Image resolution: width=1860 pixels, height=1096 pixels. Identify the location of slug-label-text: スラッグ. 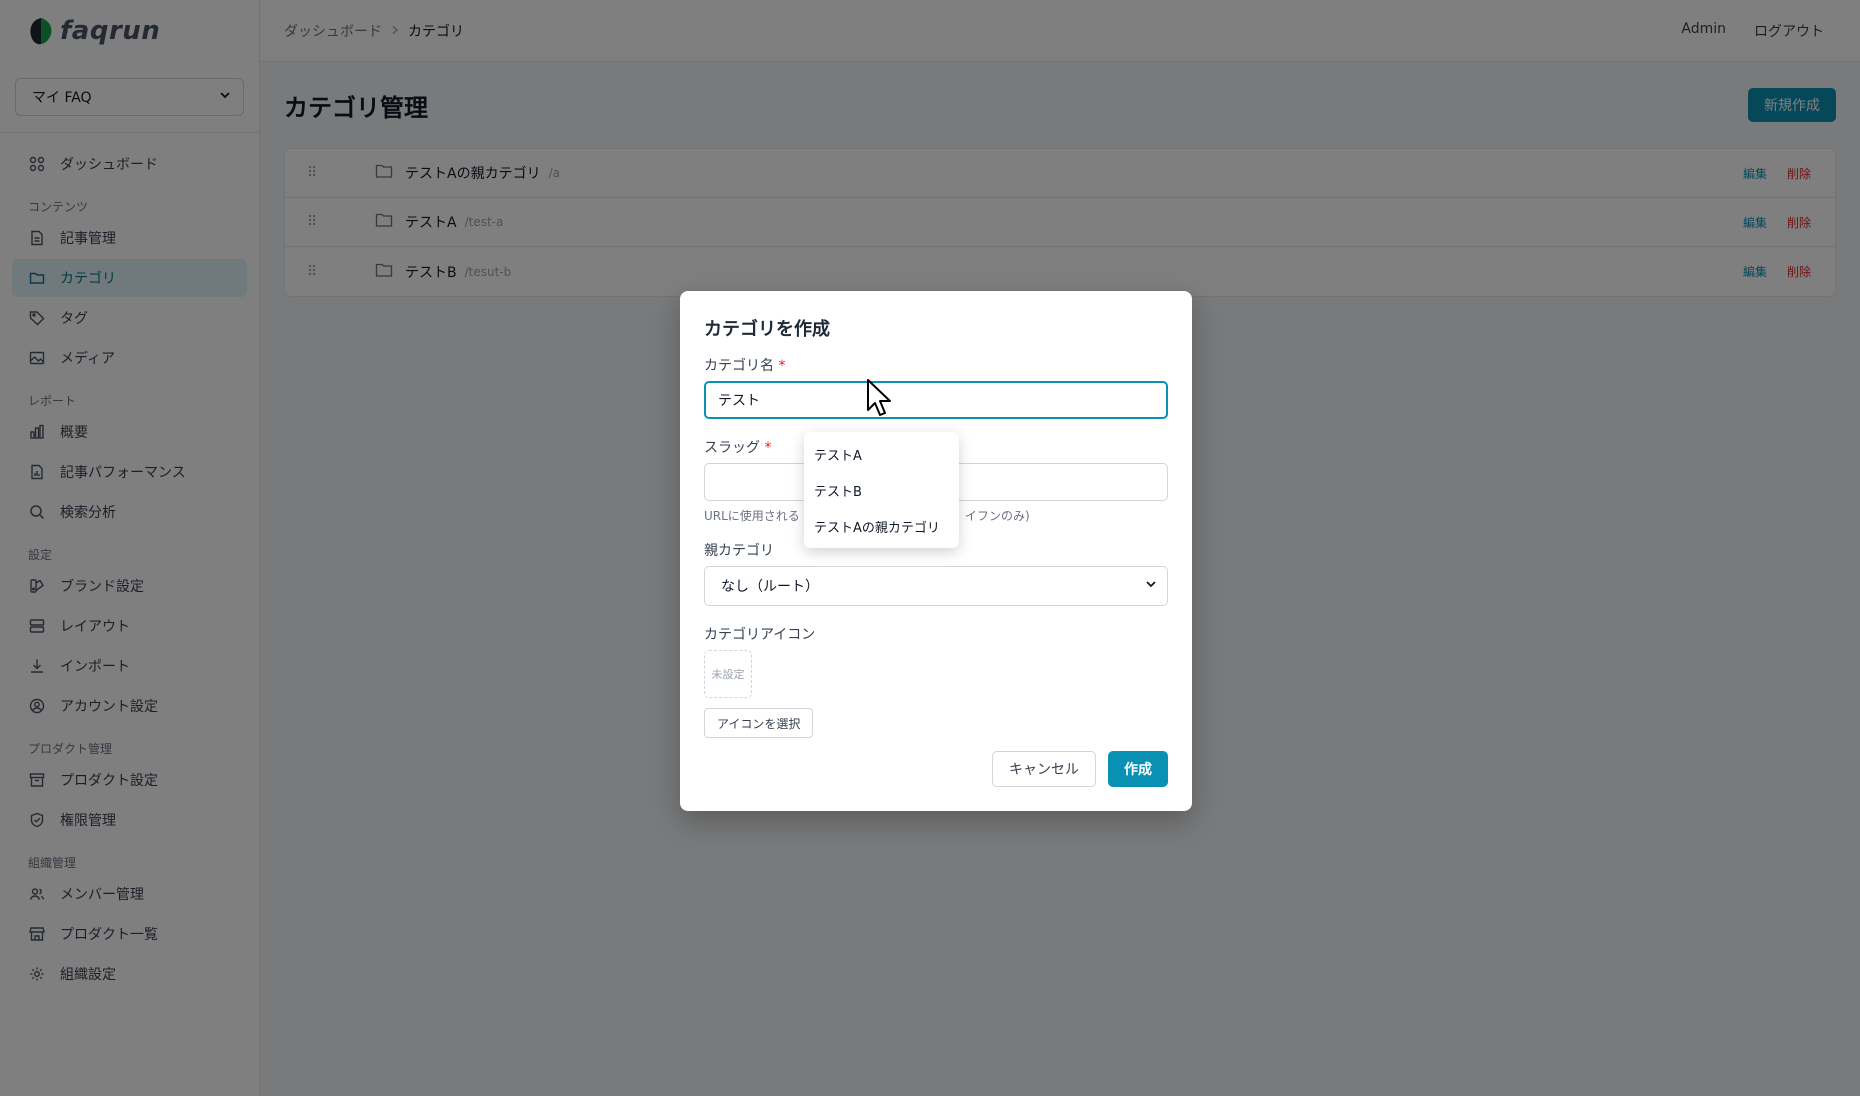
(732, 448).